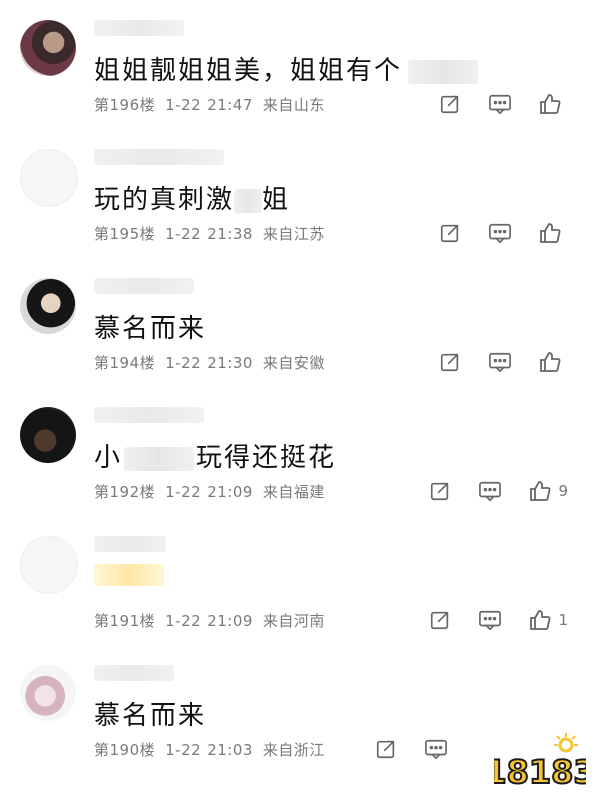  Describe the element at coordinates (125, 750) in the screenshot. I see `floor-number: 第190楼` at that location.